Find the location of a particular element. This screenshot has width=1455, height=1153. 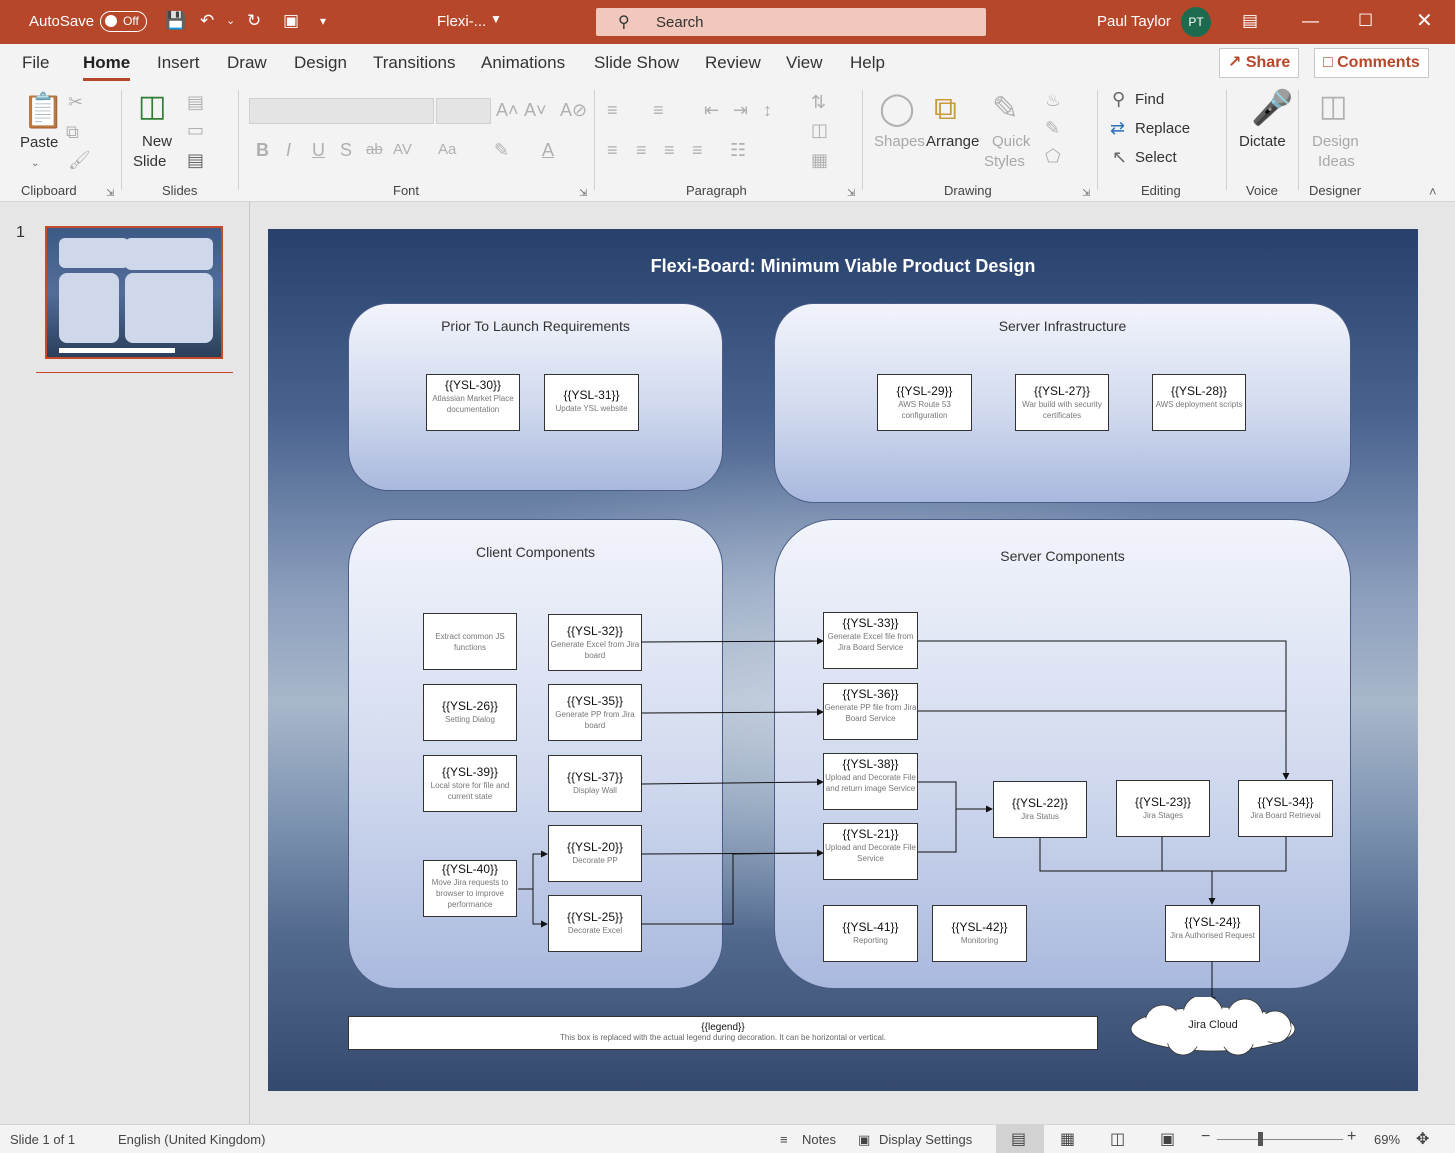

autosave-toggle: Off is located at coordinates (123, 21).